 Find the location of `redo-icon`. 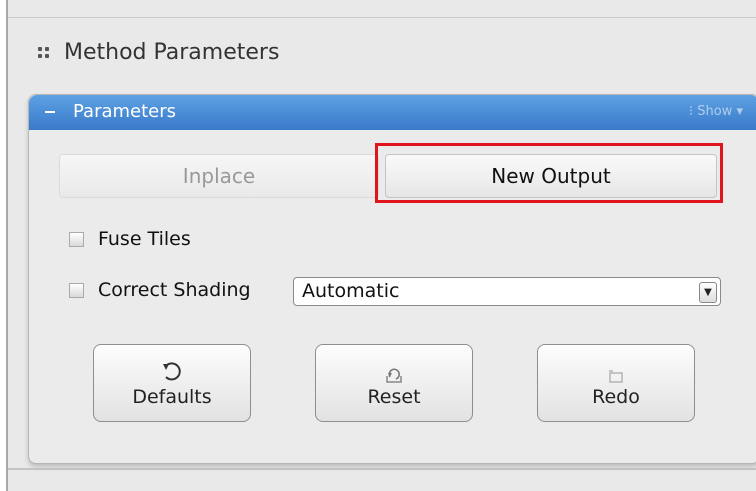

redo-icon is located at coordinates (616, 371).